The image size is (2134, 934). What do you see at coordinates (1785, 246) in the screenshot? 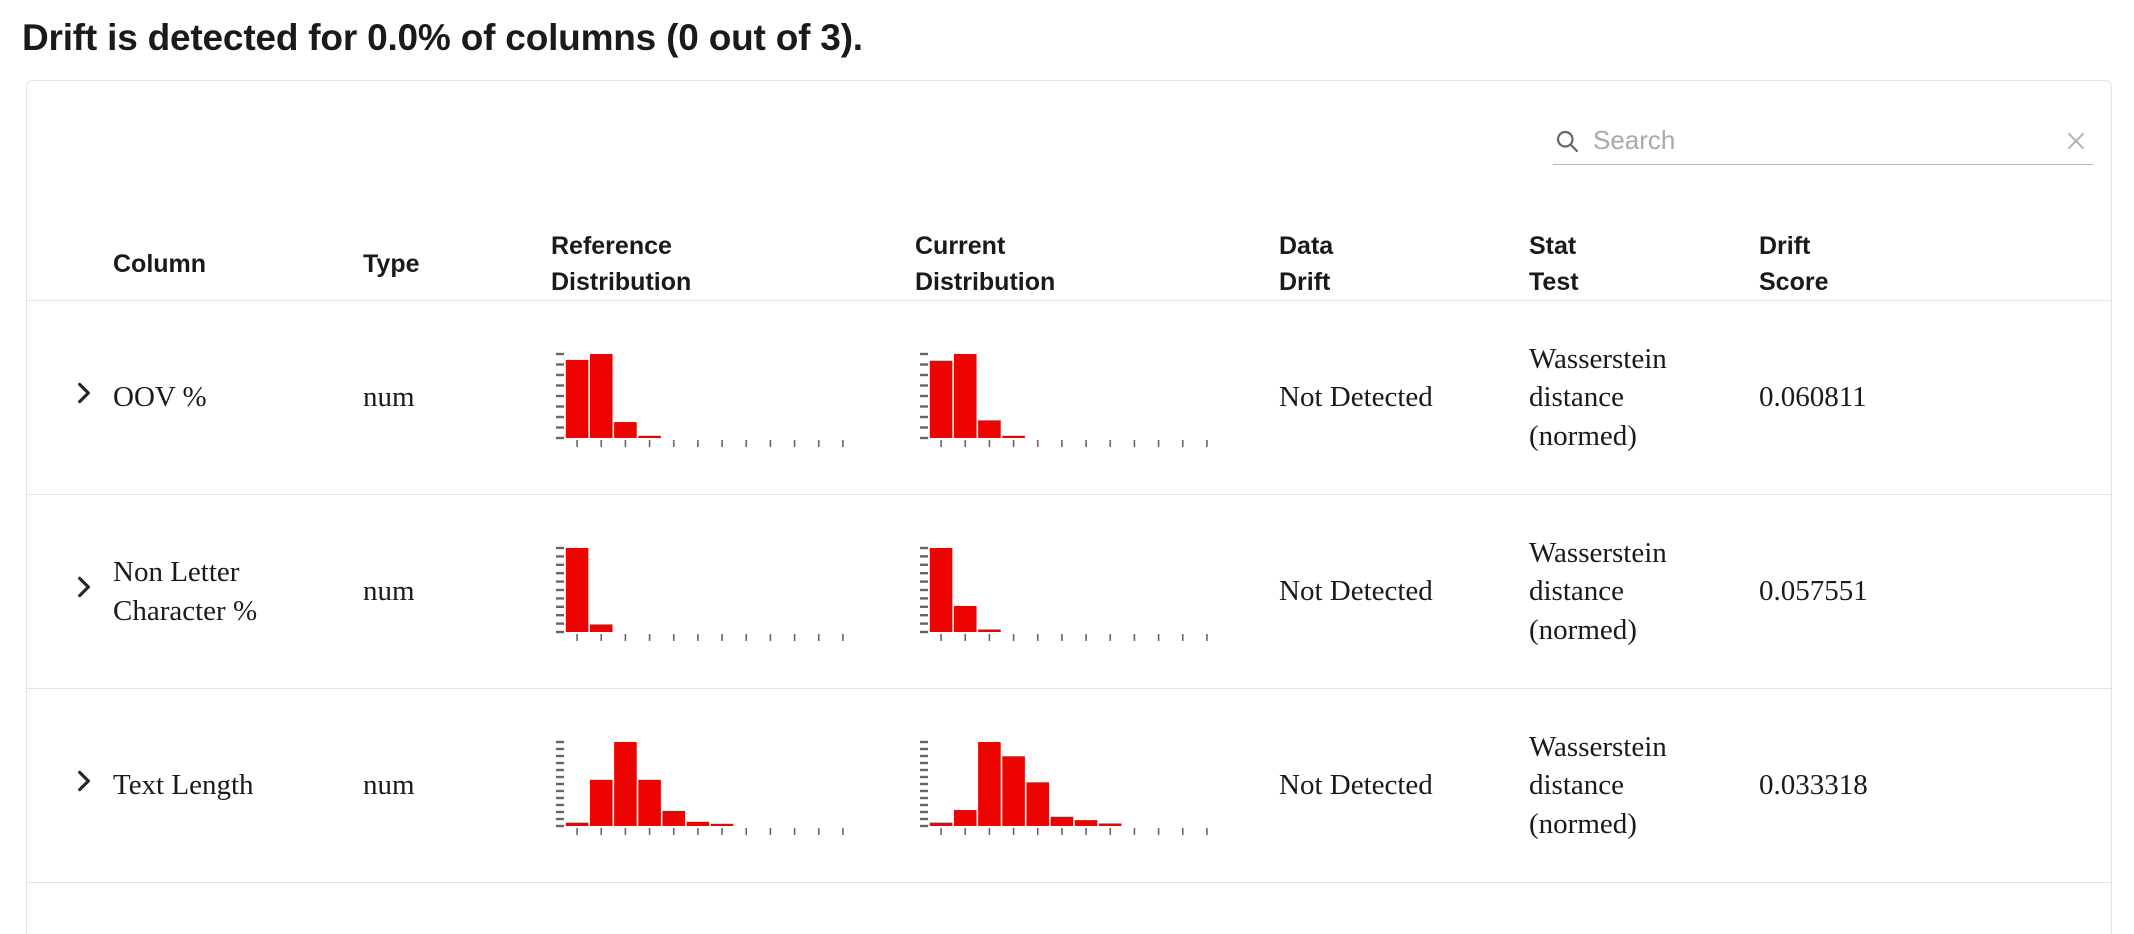
I see `header-line-1: Drift` at bounding box center [1785, 246].